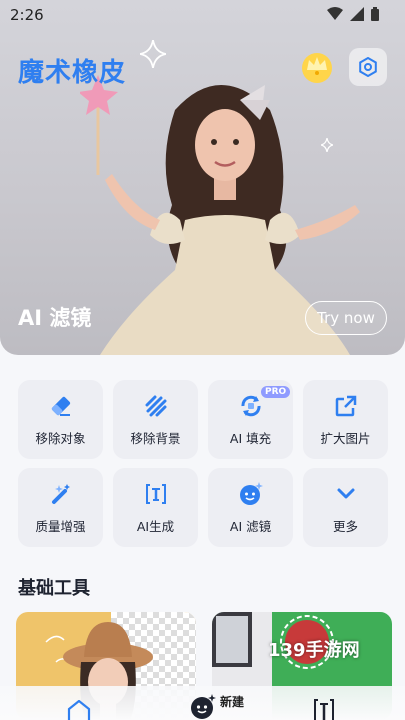 Image resolution: width=405 pixels, height=720 pixels. What do you see at coordinates (155, 526) in the screenshot?
I see `tool-label: AI生成` at bounding box center [155, 526].